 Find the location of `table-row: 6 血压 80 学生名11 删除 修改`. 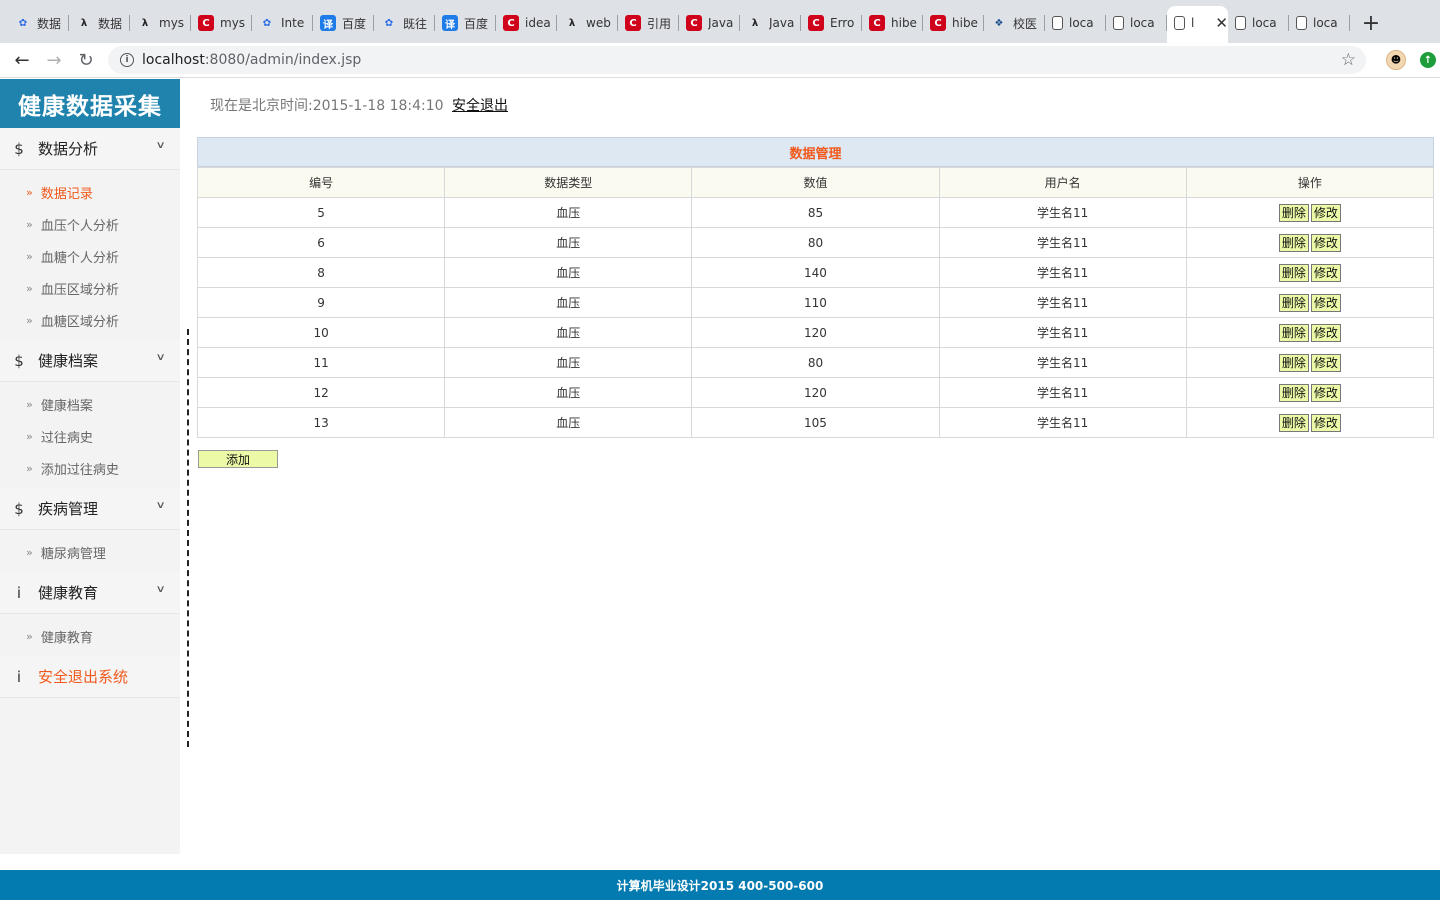

table-row: 6 血压 80 学生名11 删除 修改 is located at coordinates (815, 242).